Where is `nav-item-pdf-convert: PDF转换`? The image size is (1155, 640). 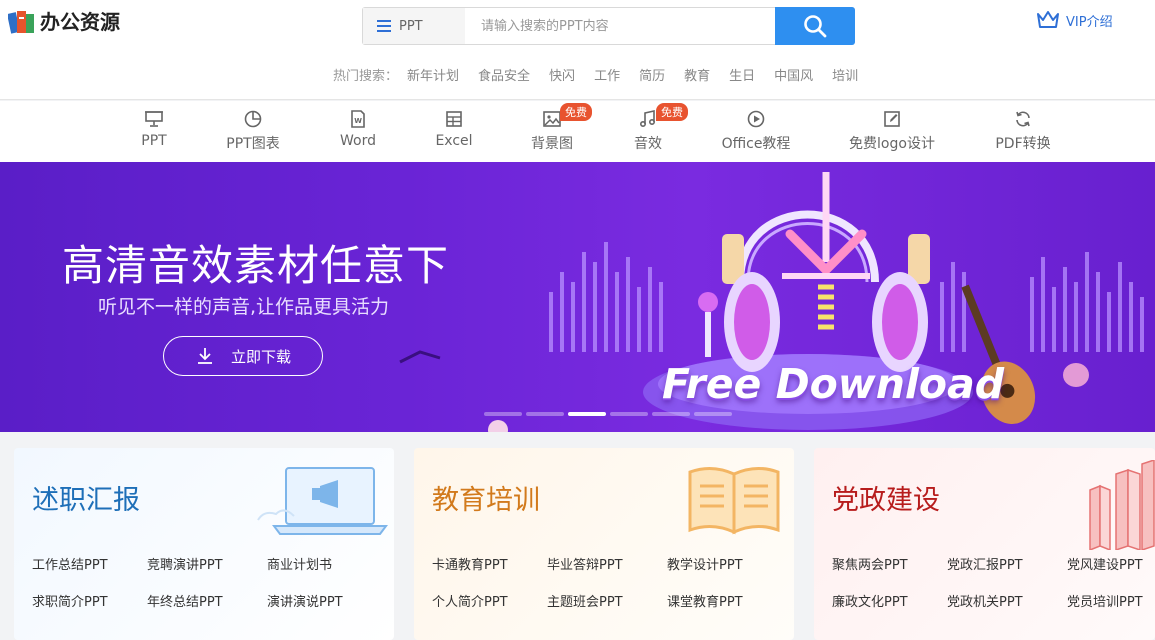 nav-item-pdf-convert: PDF转换 is located at coordinates (1023, 131).